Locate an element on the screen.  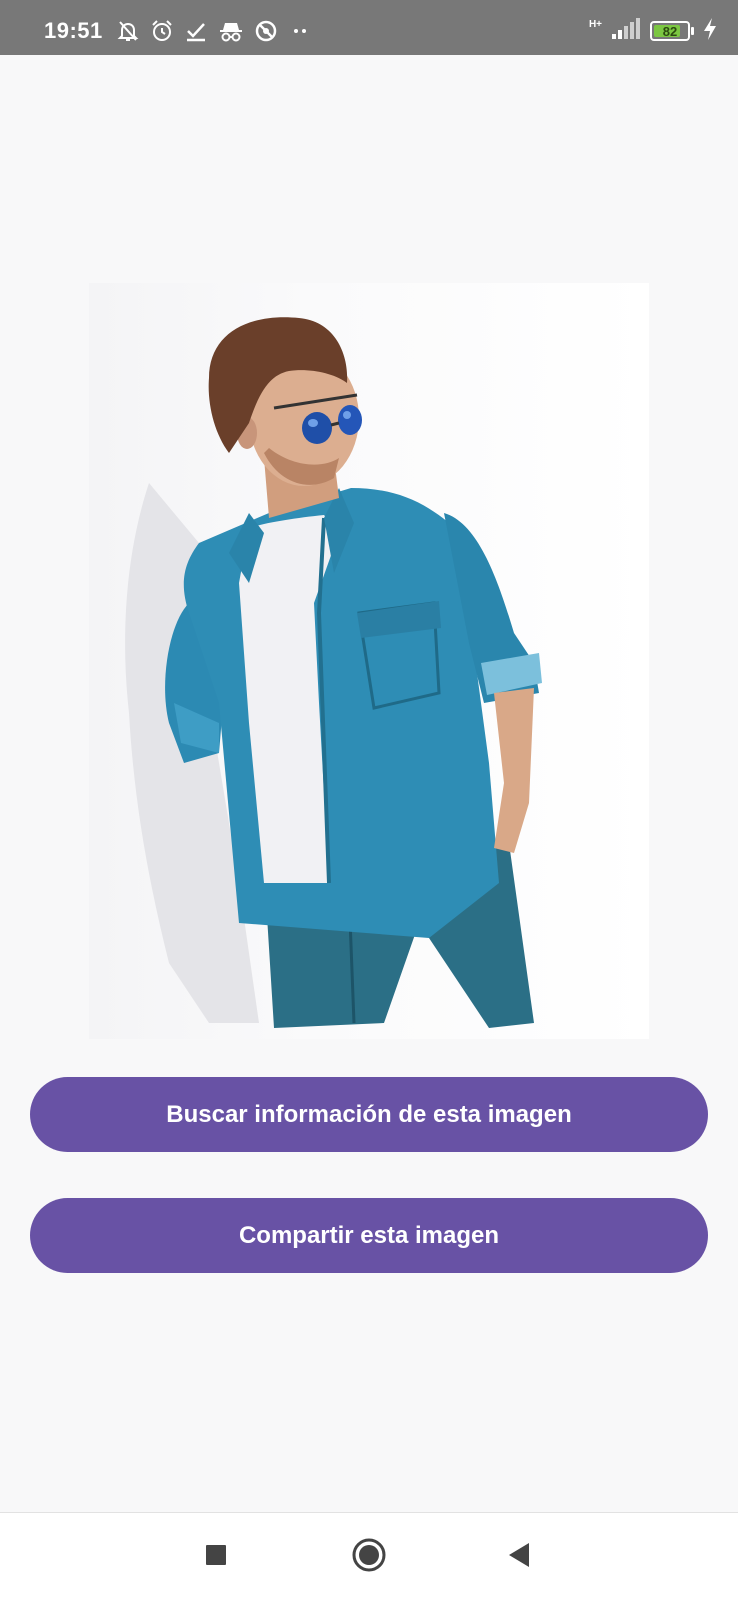
status-icons-left is located at coordinates (214, 31).